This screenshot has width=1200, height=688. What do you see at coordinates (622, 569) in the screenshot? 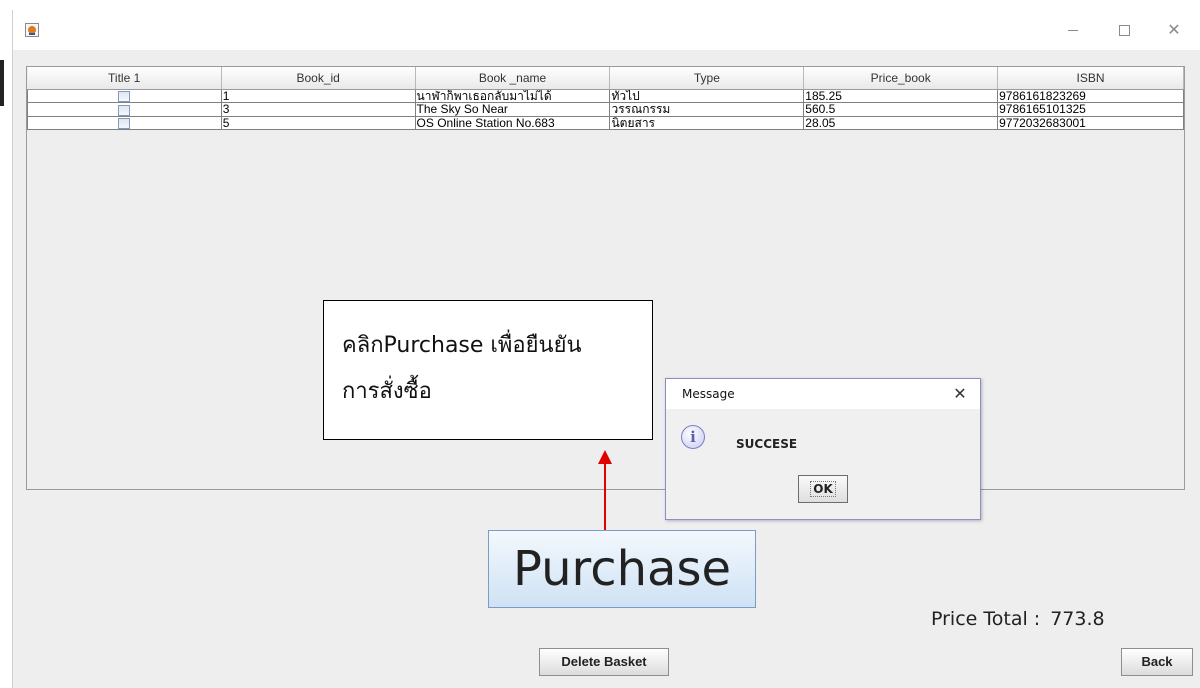
I see `purchase-button: Purchase` at bounding box center [622, 569].